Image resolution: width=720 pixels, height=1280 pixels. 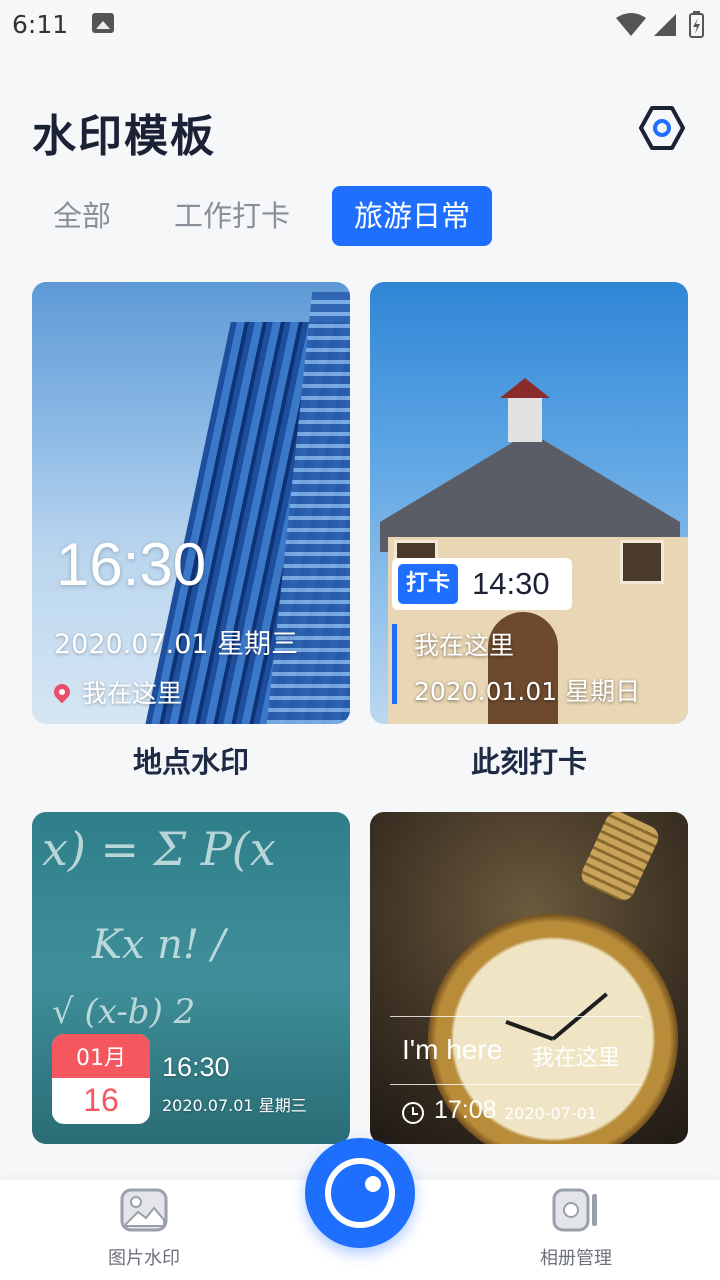 I want to click on camera-button, so click(x=360, y=1193).